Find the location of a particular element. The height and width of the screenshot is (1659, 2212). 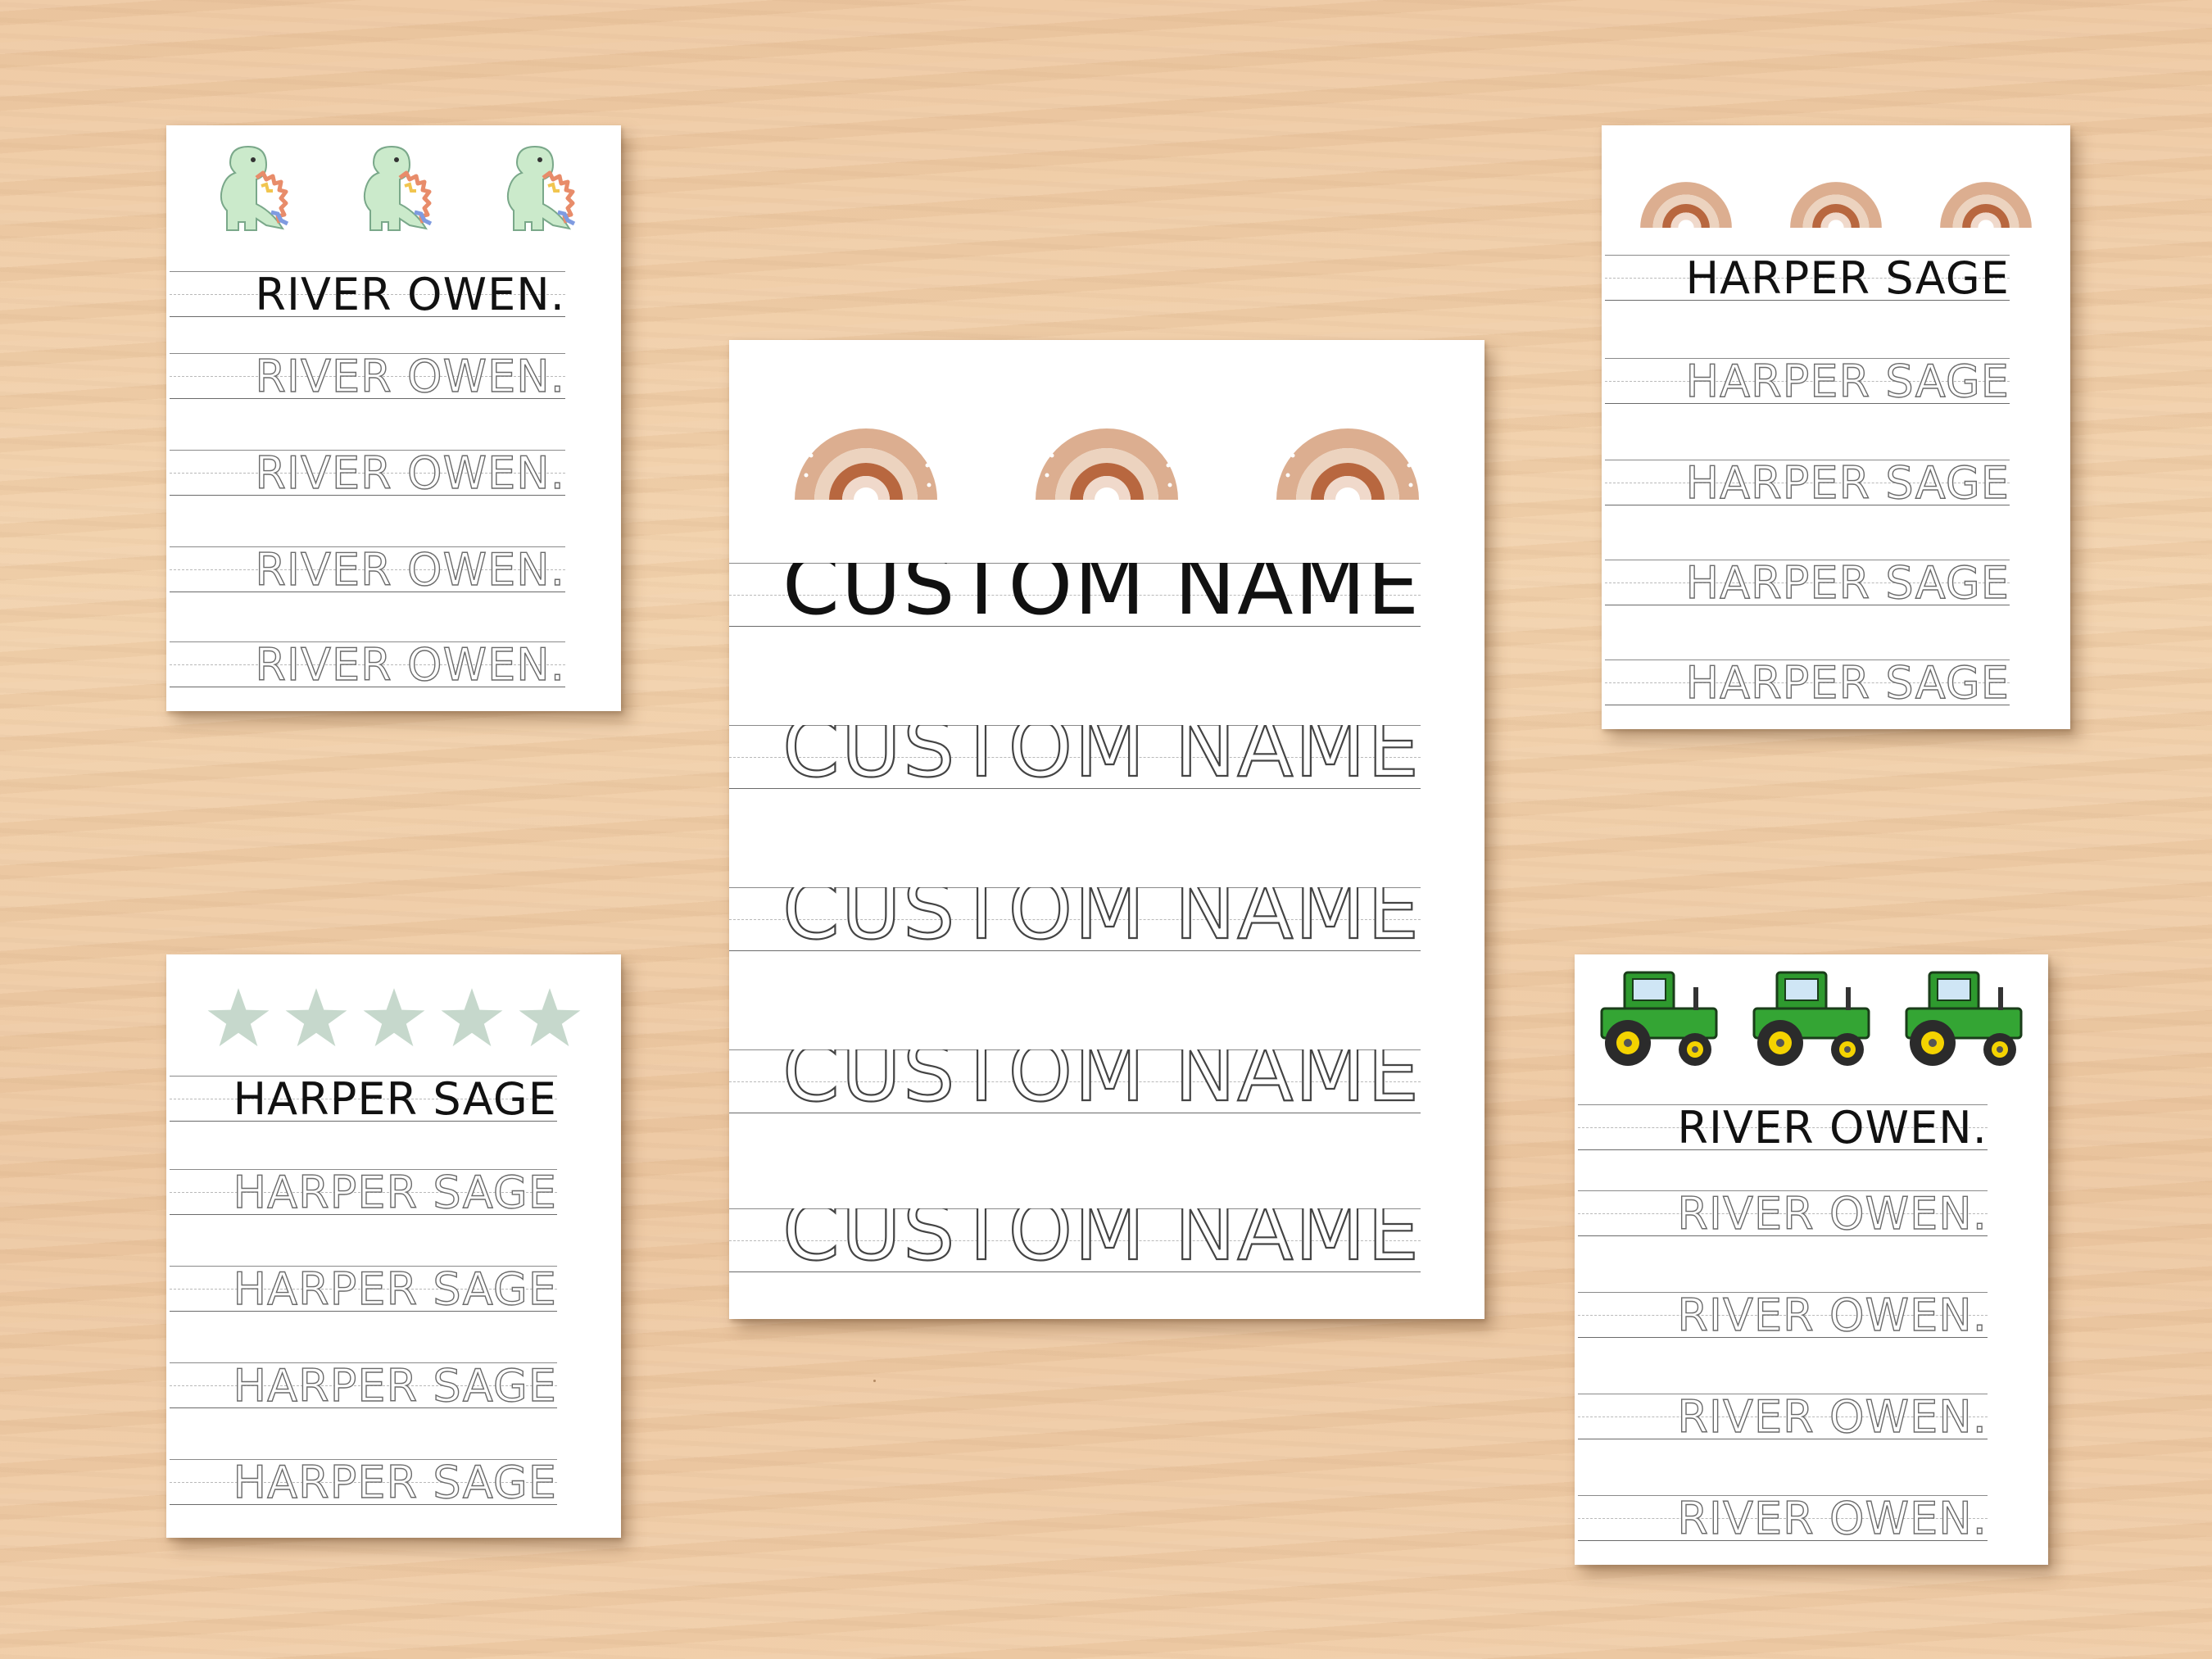

wood-knot-dot is located at coordinates (874, 1381).